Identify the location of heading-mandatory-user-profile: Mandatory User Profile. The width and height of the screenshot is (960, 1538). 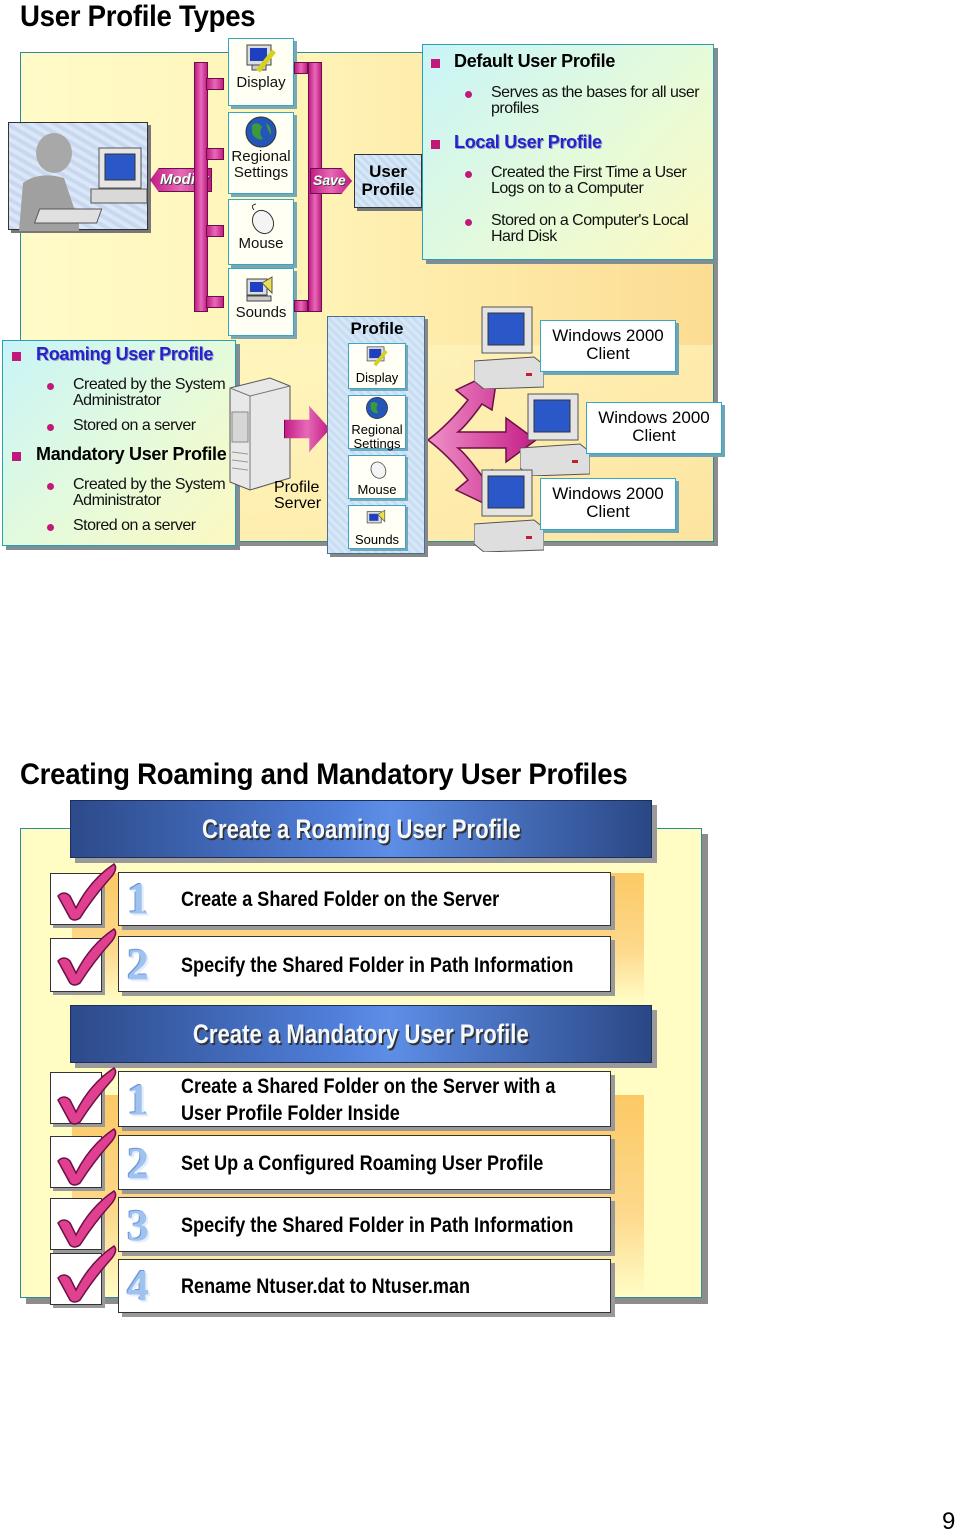
(131, 454).